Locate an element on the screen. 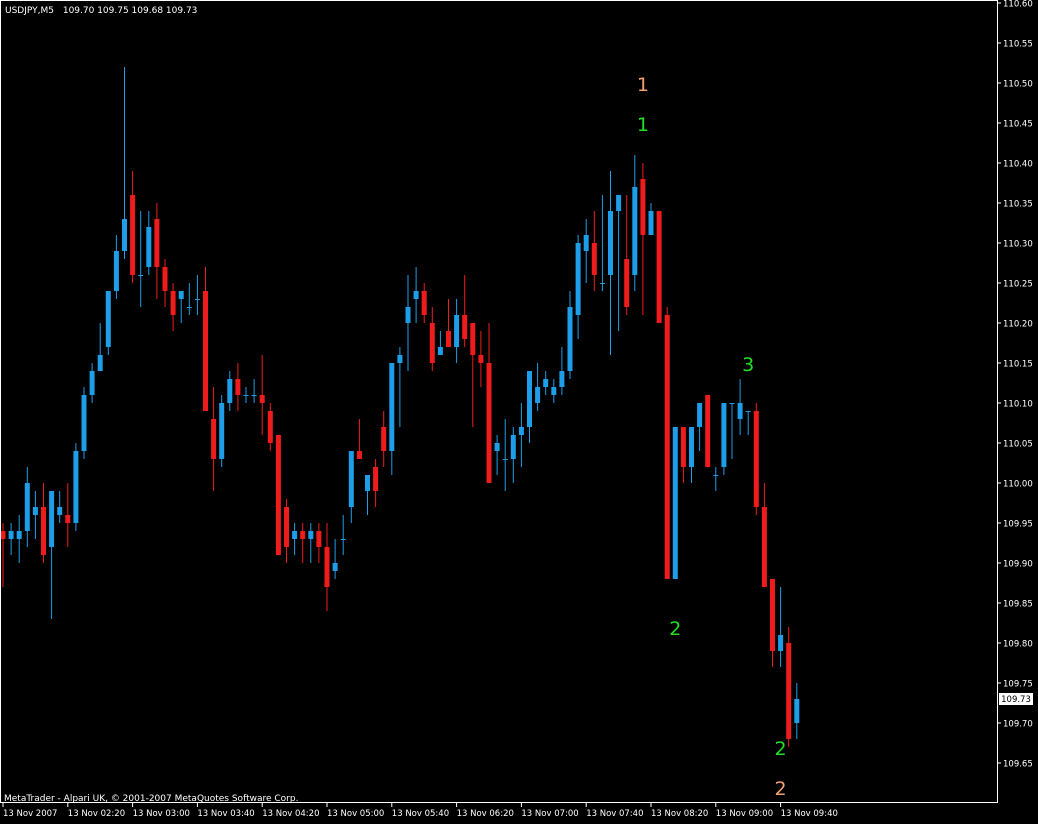  y-tick-label: 109.85 is located at coordinates (1018, 605).